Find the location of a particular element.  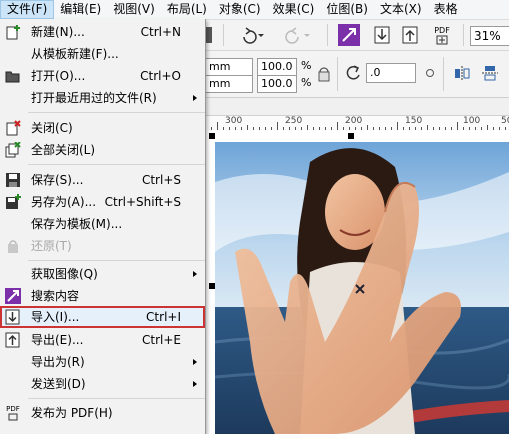

ruler-label: 150 is located at coordinates (414, 121).